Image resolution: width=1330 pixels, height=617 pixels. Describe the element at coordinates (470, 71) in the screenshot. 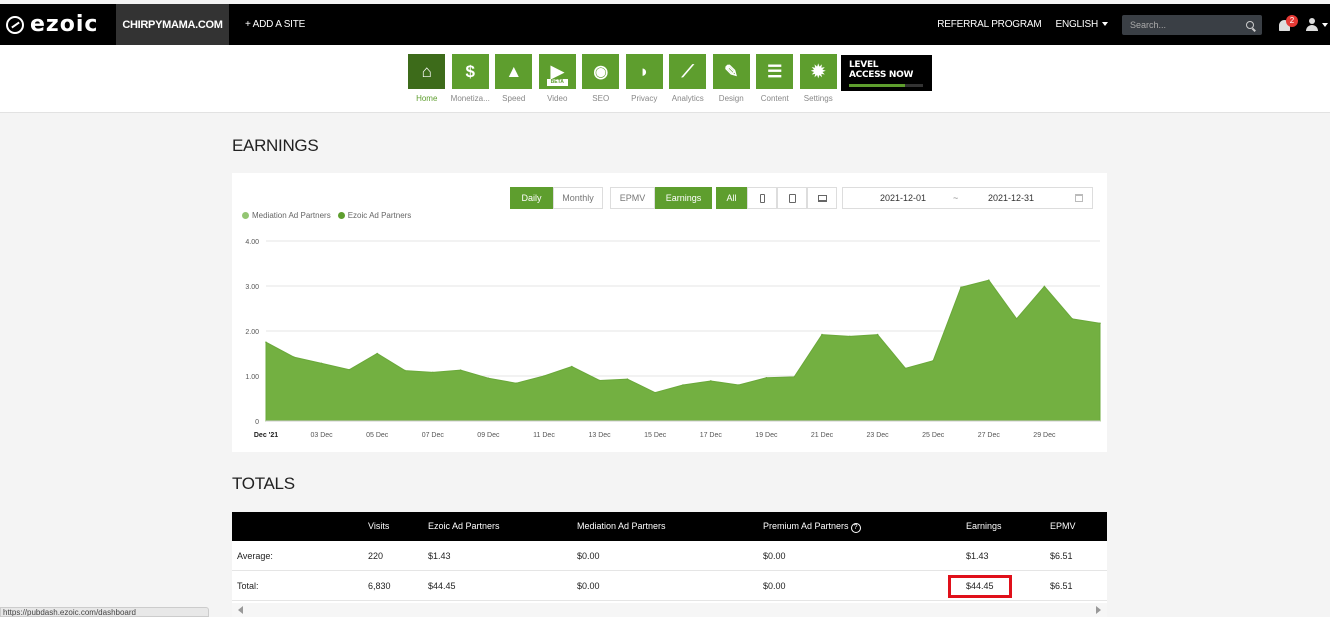

I see `dollar-icon-glyph: $` at that location.